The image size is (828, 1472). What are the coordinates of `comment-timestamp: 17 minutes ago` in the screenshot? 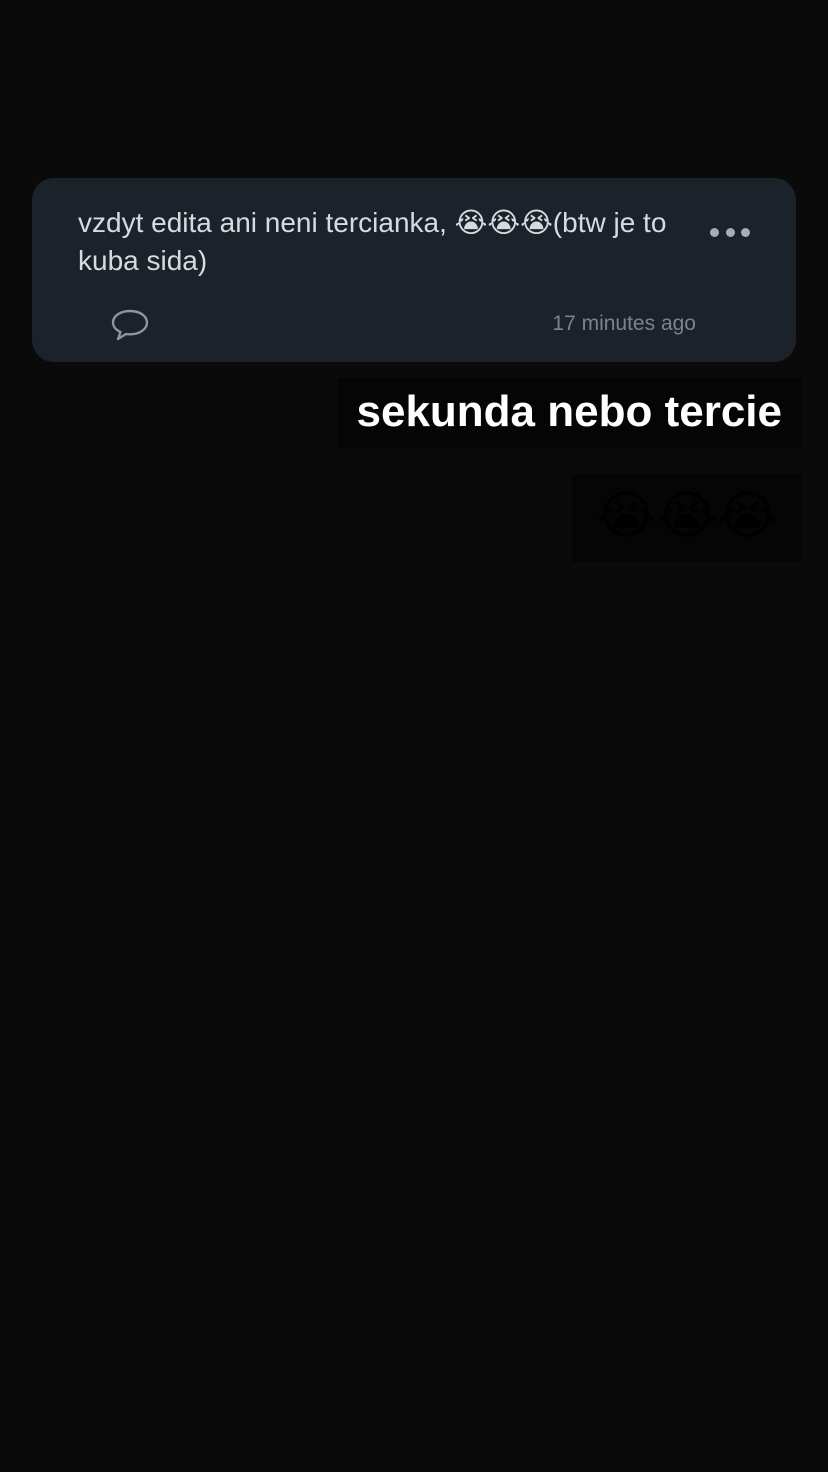 It's located at (624, 323).